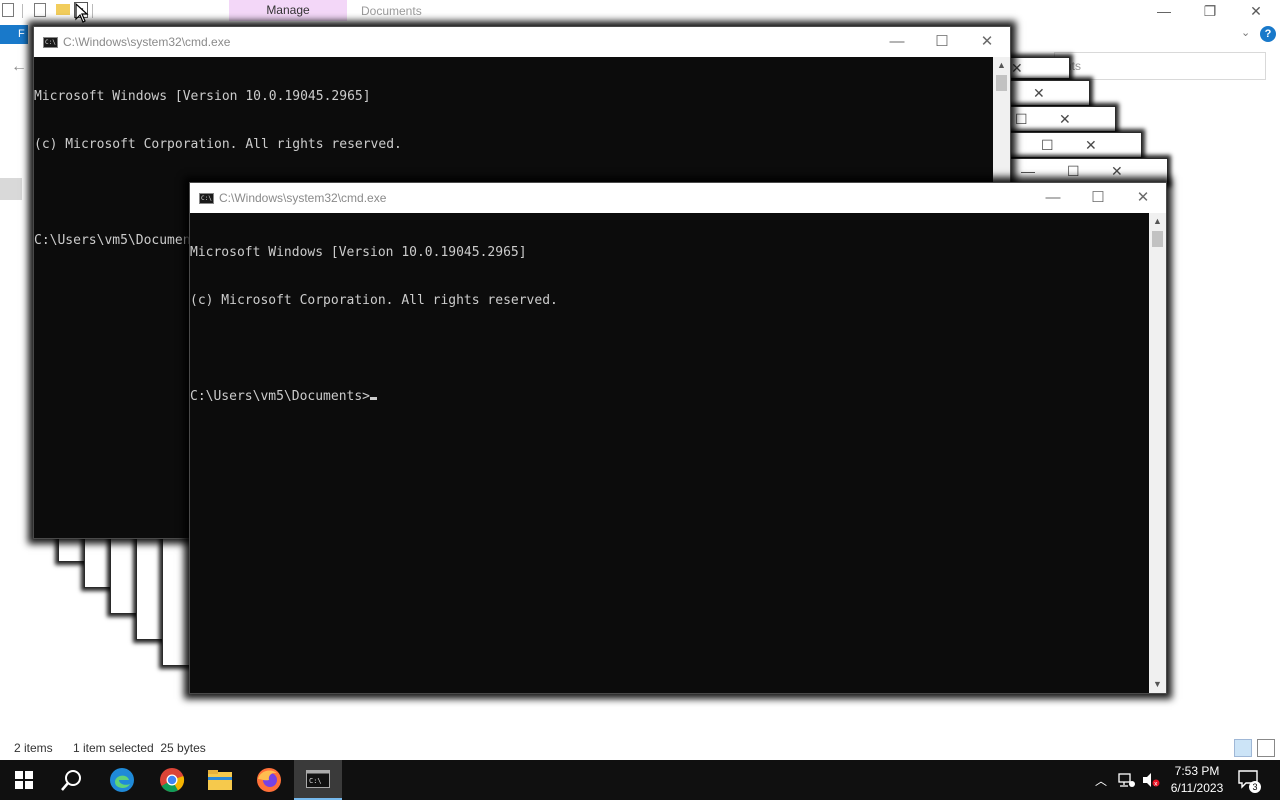  I want to click on mouse-pointer-icon, so click(82, 13).